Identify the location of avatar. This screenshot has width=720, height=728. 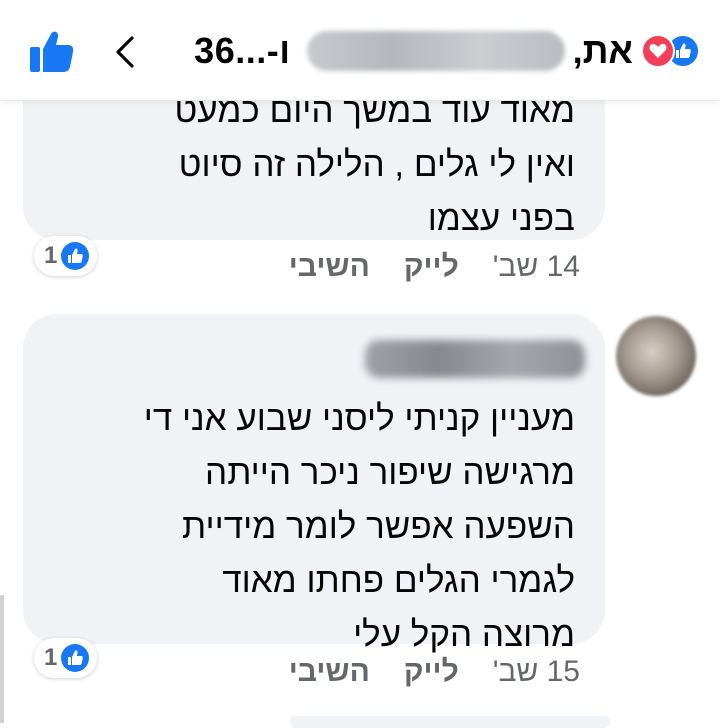
(656, 356).